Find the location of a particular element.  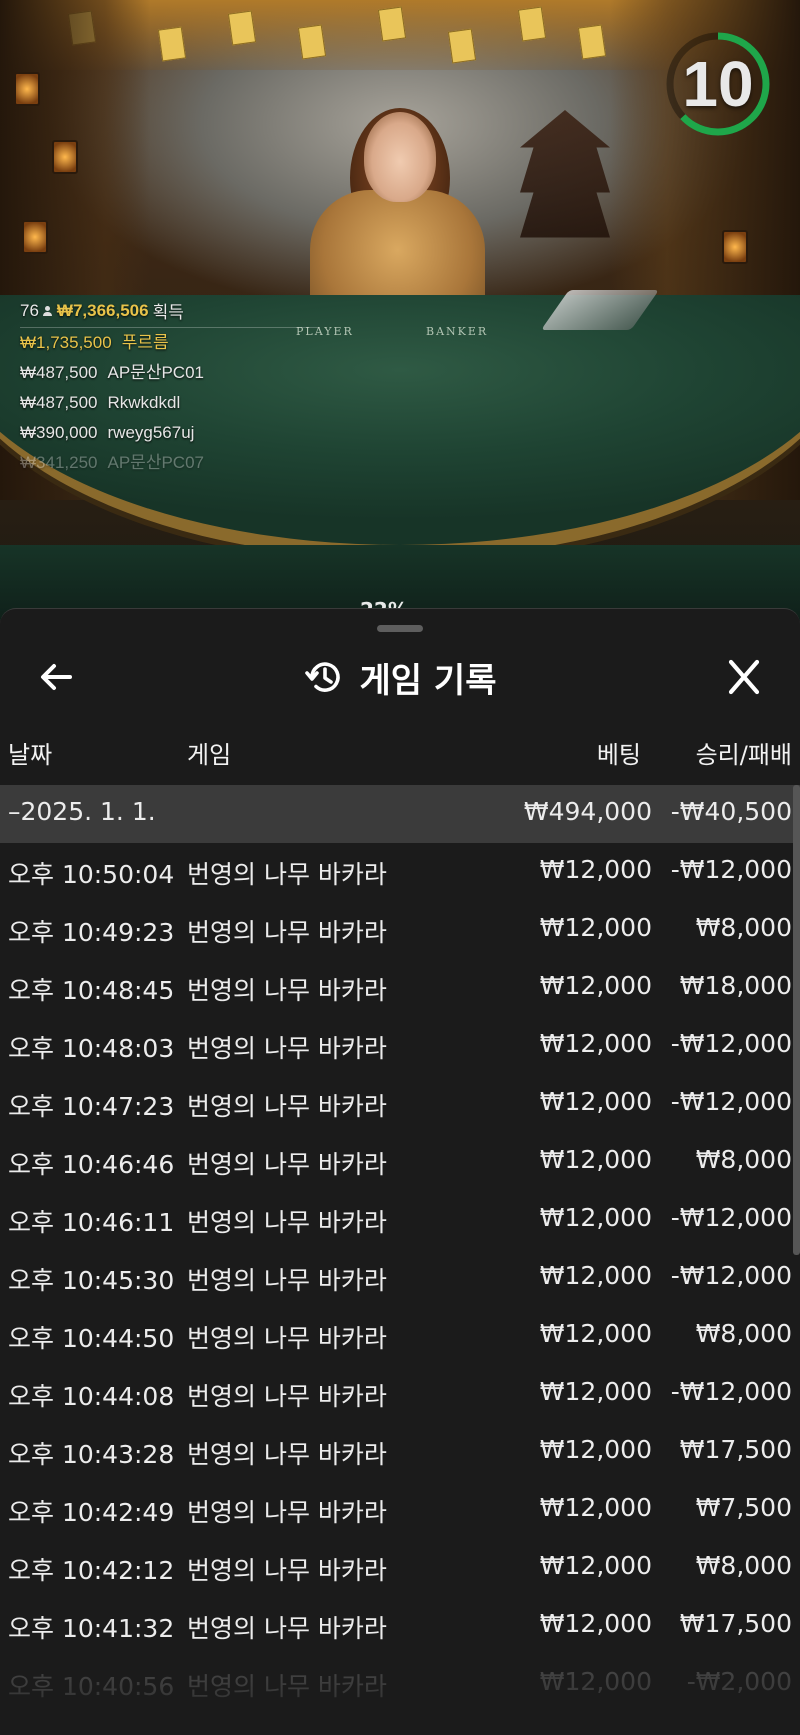

table-row: 오후 10:46:46 번영의 나무 바카라 ₩12,000 ₩8,000 is located at coordinates (400, 1162).